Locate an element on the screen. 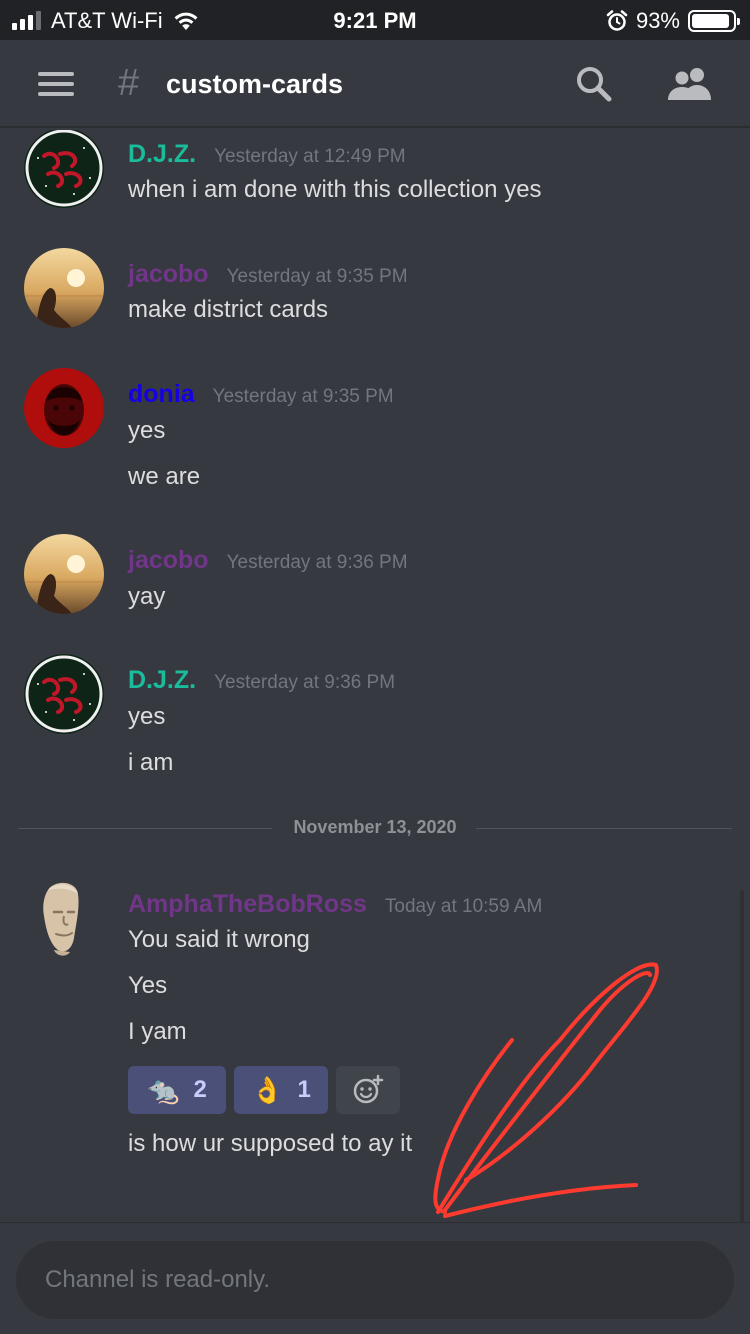  message-meta: D.J.Z. Yesterday at 12:49 PM is located at coordinates (267, 154).